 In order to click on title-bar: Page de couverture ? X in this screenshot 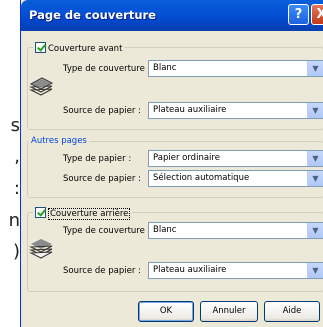, I will do `click(172, 15)`.